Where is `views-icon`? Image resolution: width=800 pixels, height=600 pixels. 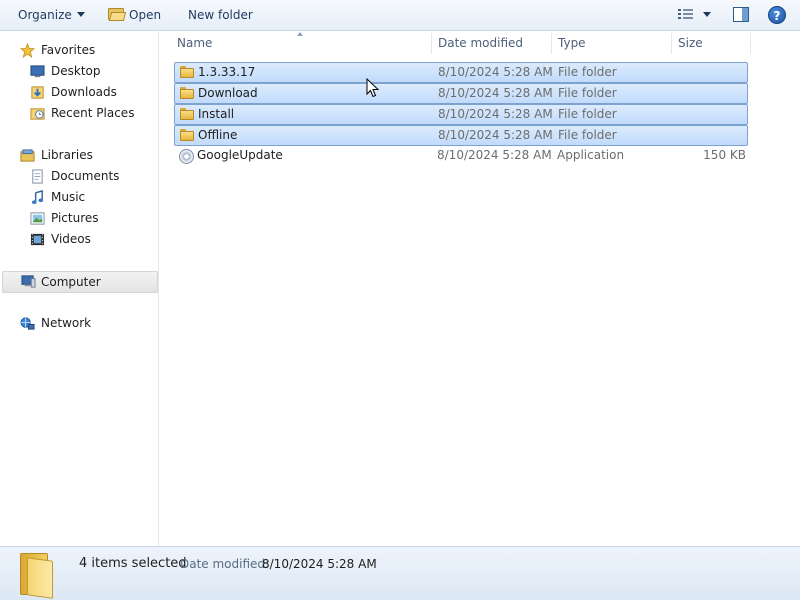 views-icon is located at coordinates (686, 15).